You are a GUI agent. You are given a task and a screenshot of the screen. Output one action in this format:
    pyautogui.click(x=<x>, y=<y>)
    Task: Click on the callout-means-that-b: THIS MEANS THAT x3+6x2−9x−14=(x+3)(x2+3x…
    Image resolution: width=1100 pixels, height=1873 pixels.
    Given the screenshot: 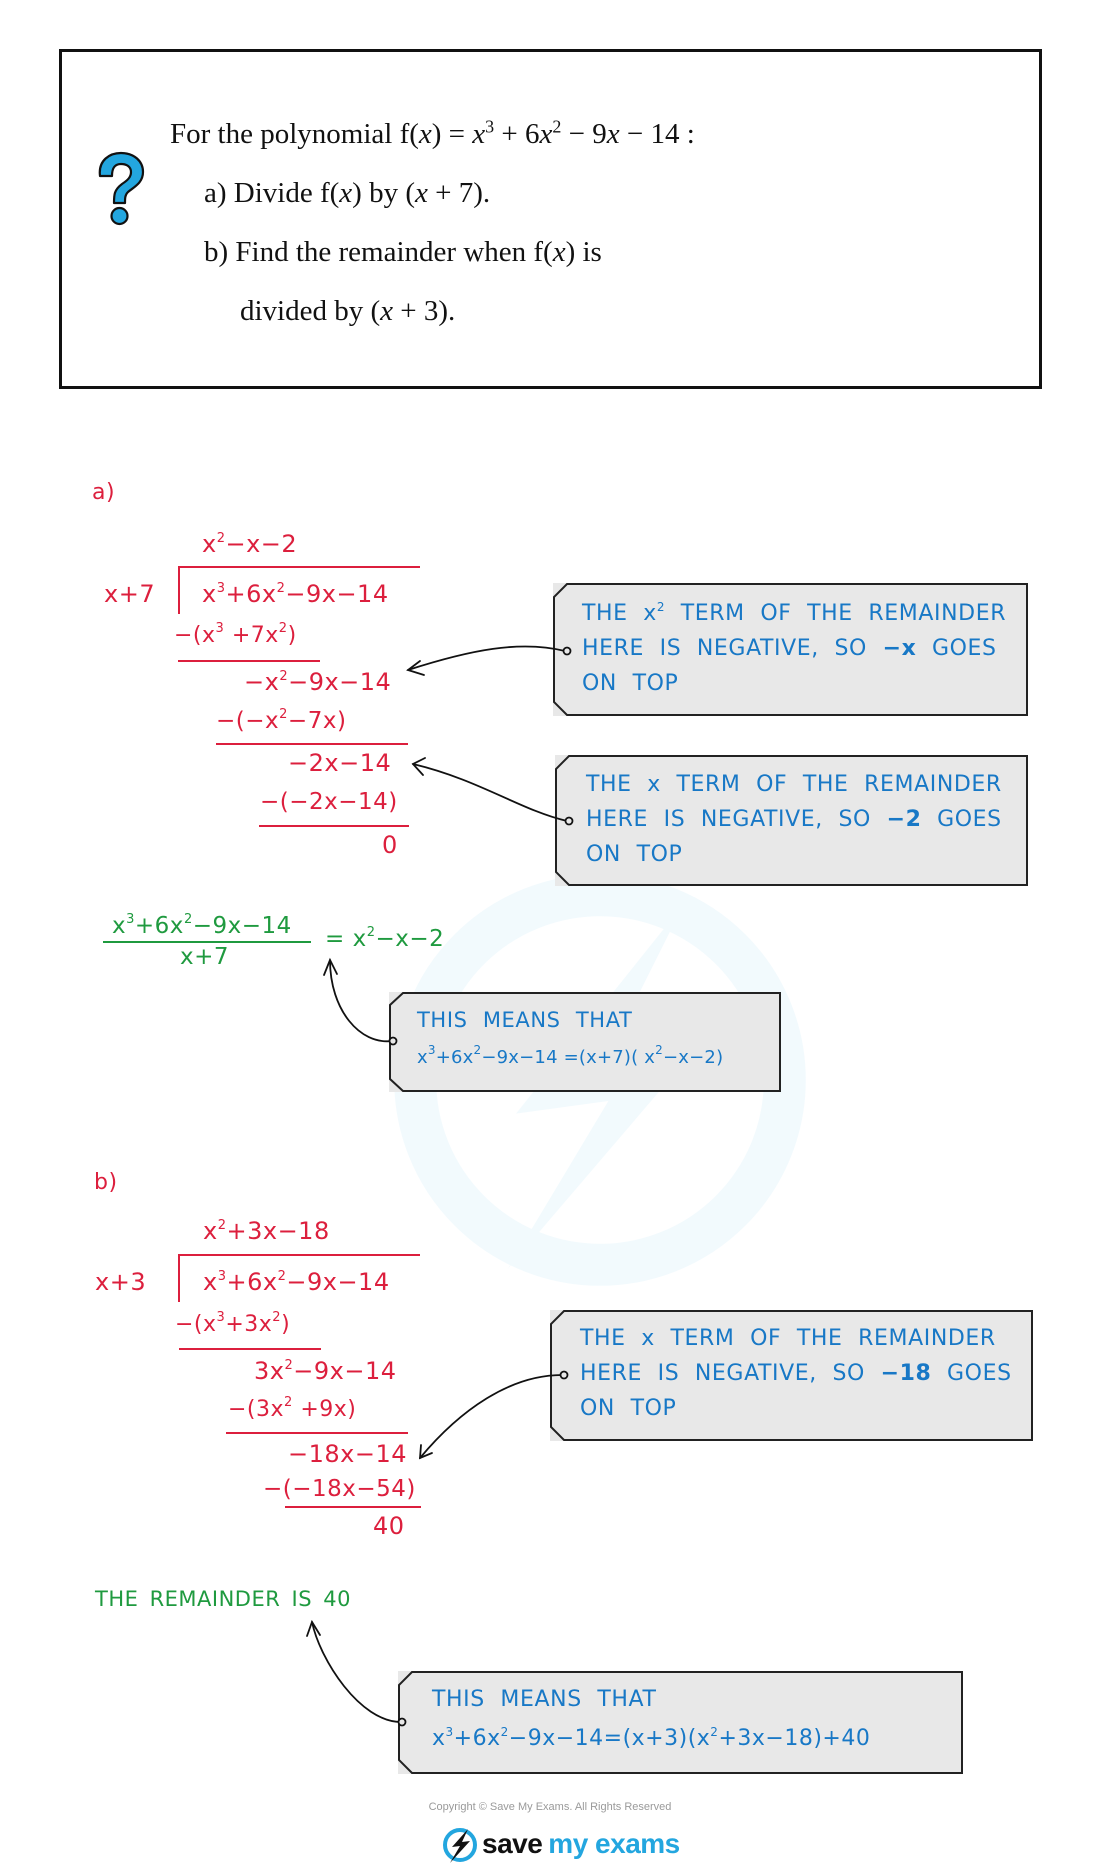 What is the action you would take?
    pyautogui.click(x=680, y=1722)
    